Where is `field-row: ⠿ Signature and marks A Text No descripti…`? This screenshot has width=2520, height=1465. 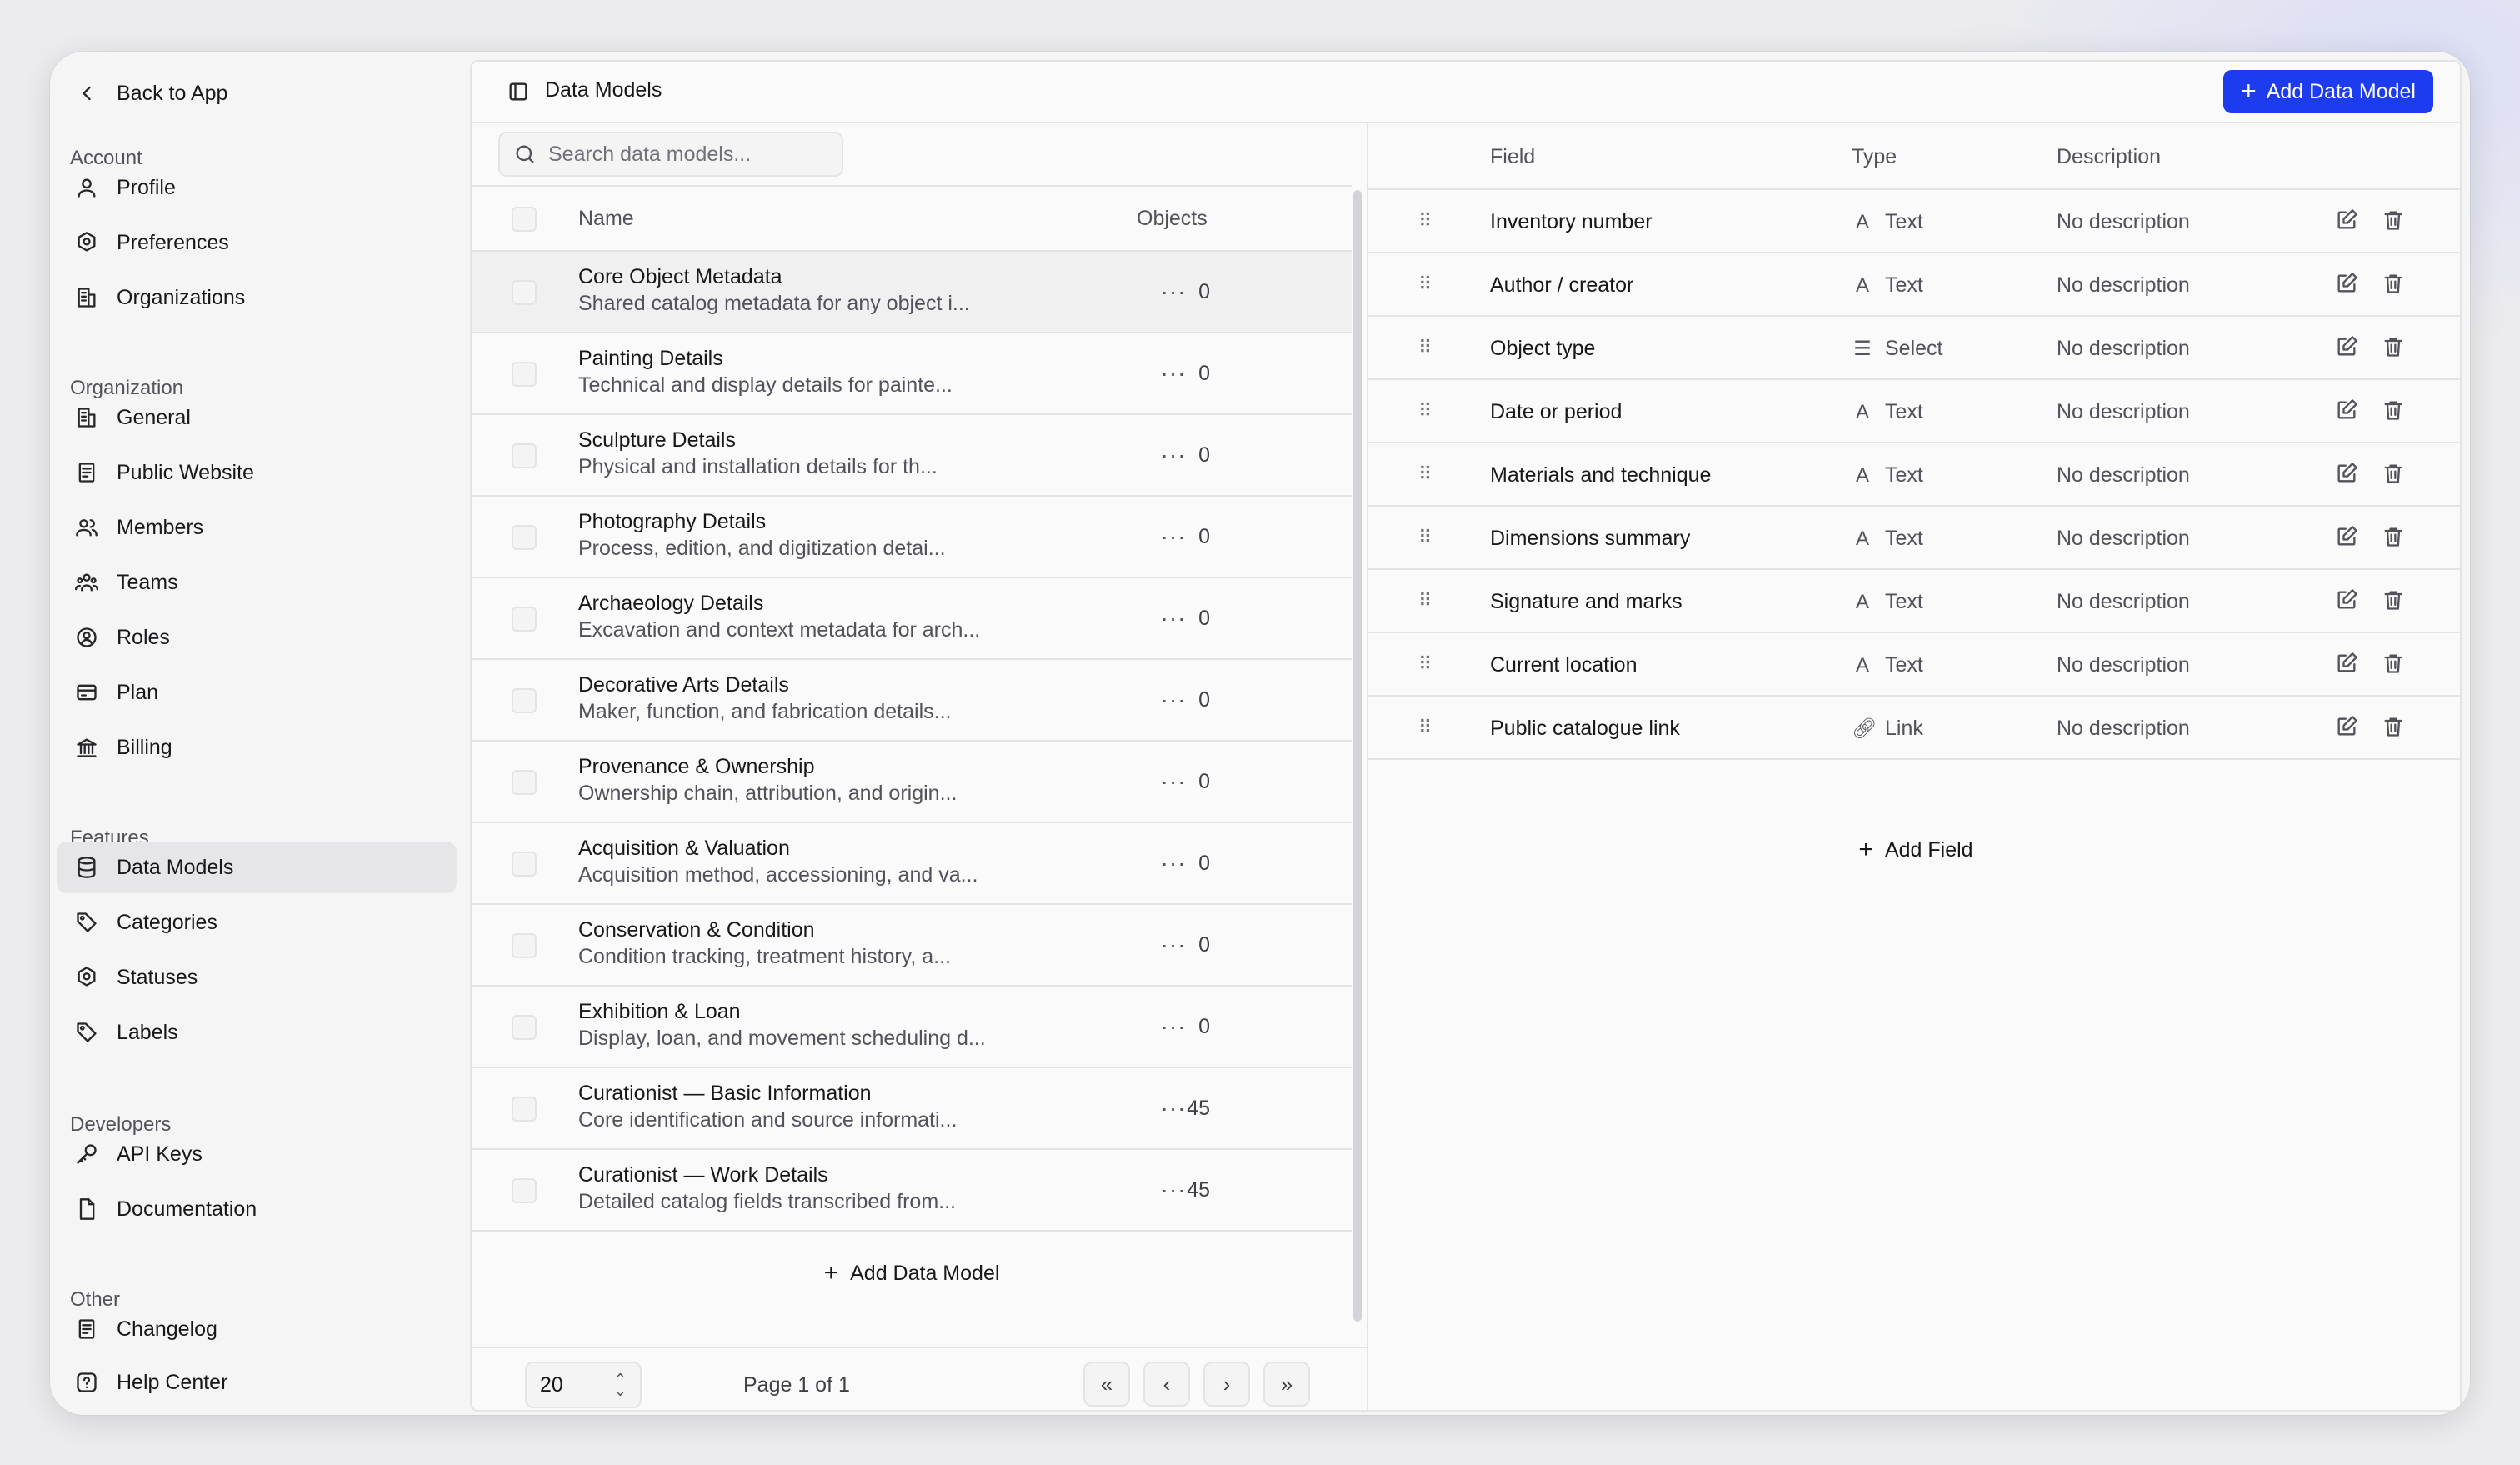
field-row: ⠿ Signature and marks A Text No descripti… is located at coordinates (1914, 601).